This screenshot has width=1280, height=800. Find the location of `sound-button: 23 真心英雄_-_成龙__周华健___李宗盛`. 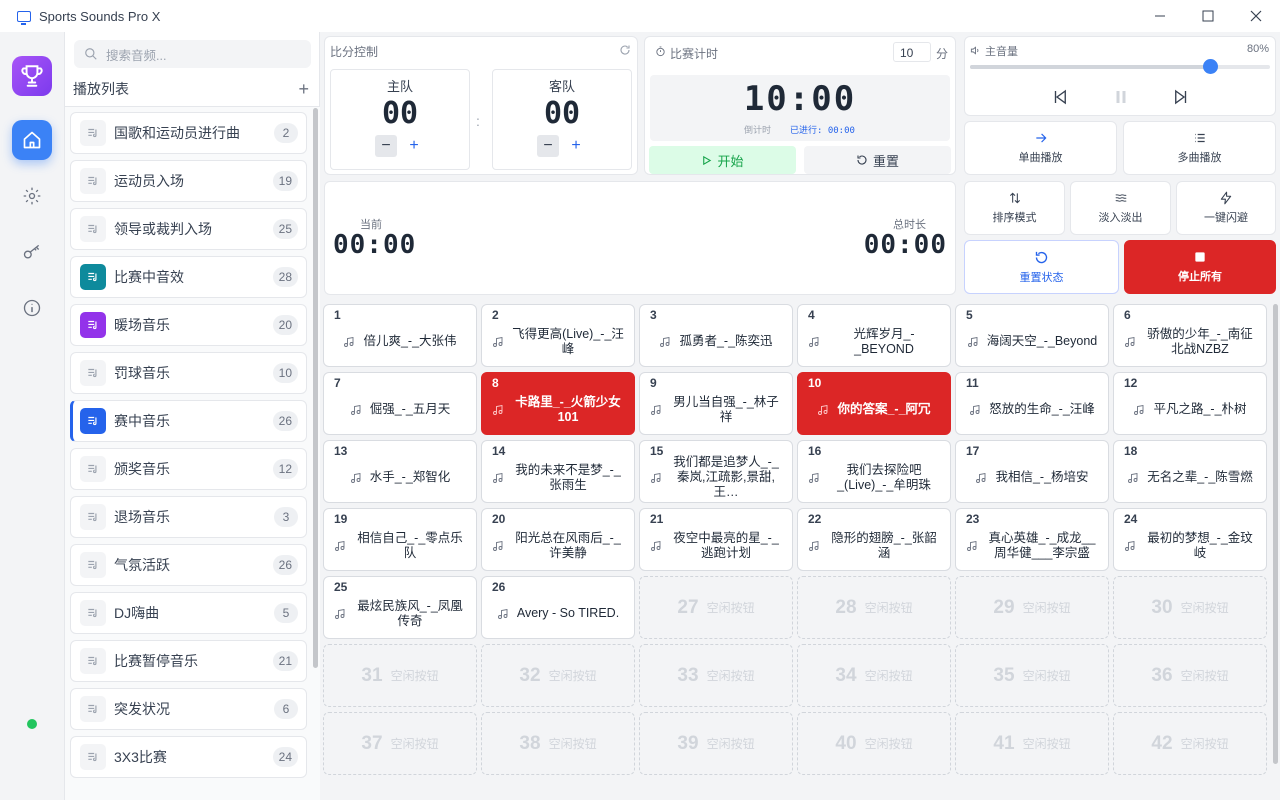

sound-button: 23 真心英雄_-_成龙__周华健___李宗盛 is located at coordinates (1032, 539).